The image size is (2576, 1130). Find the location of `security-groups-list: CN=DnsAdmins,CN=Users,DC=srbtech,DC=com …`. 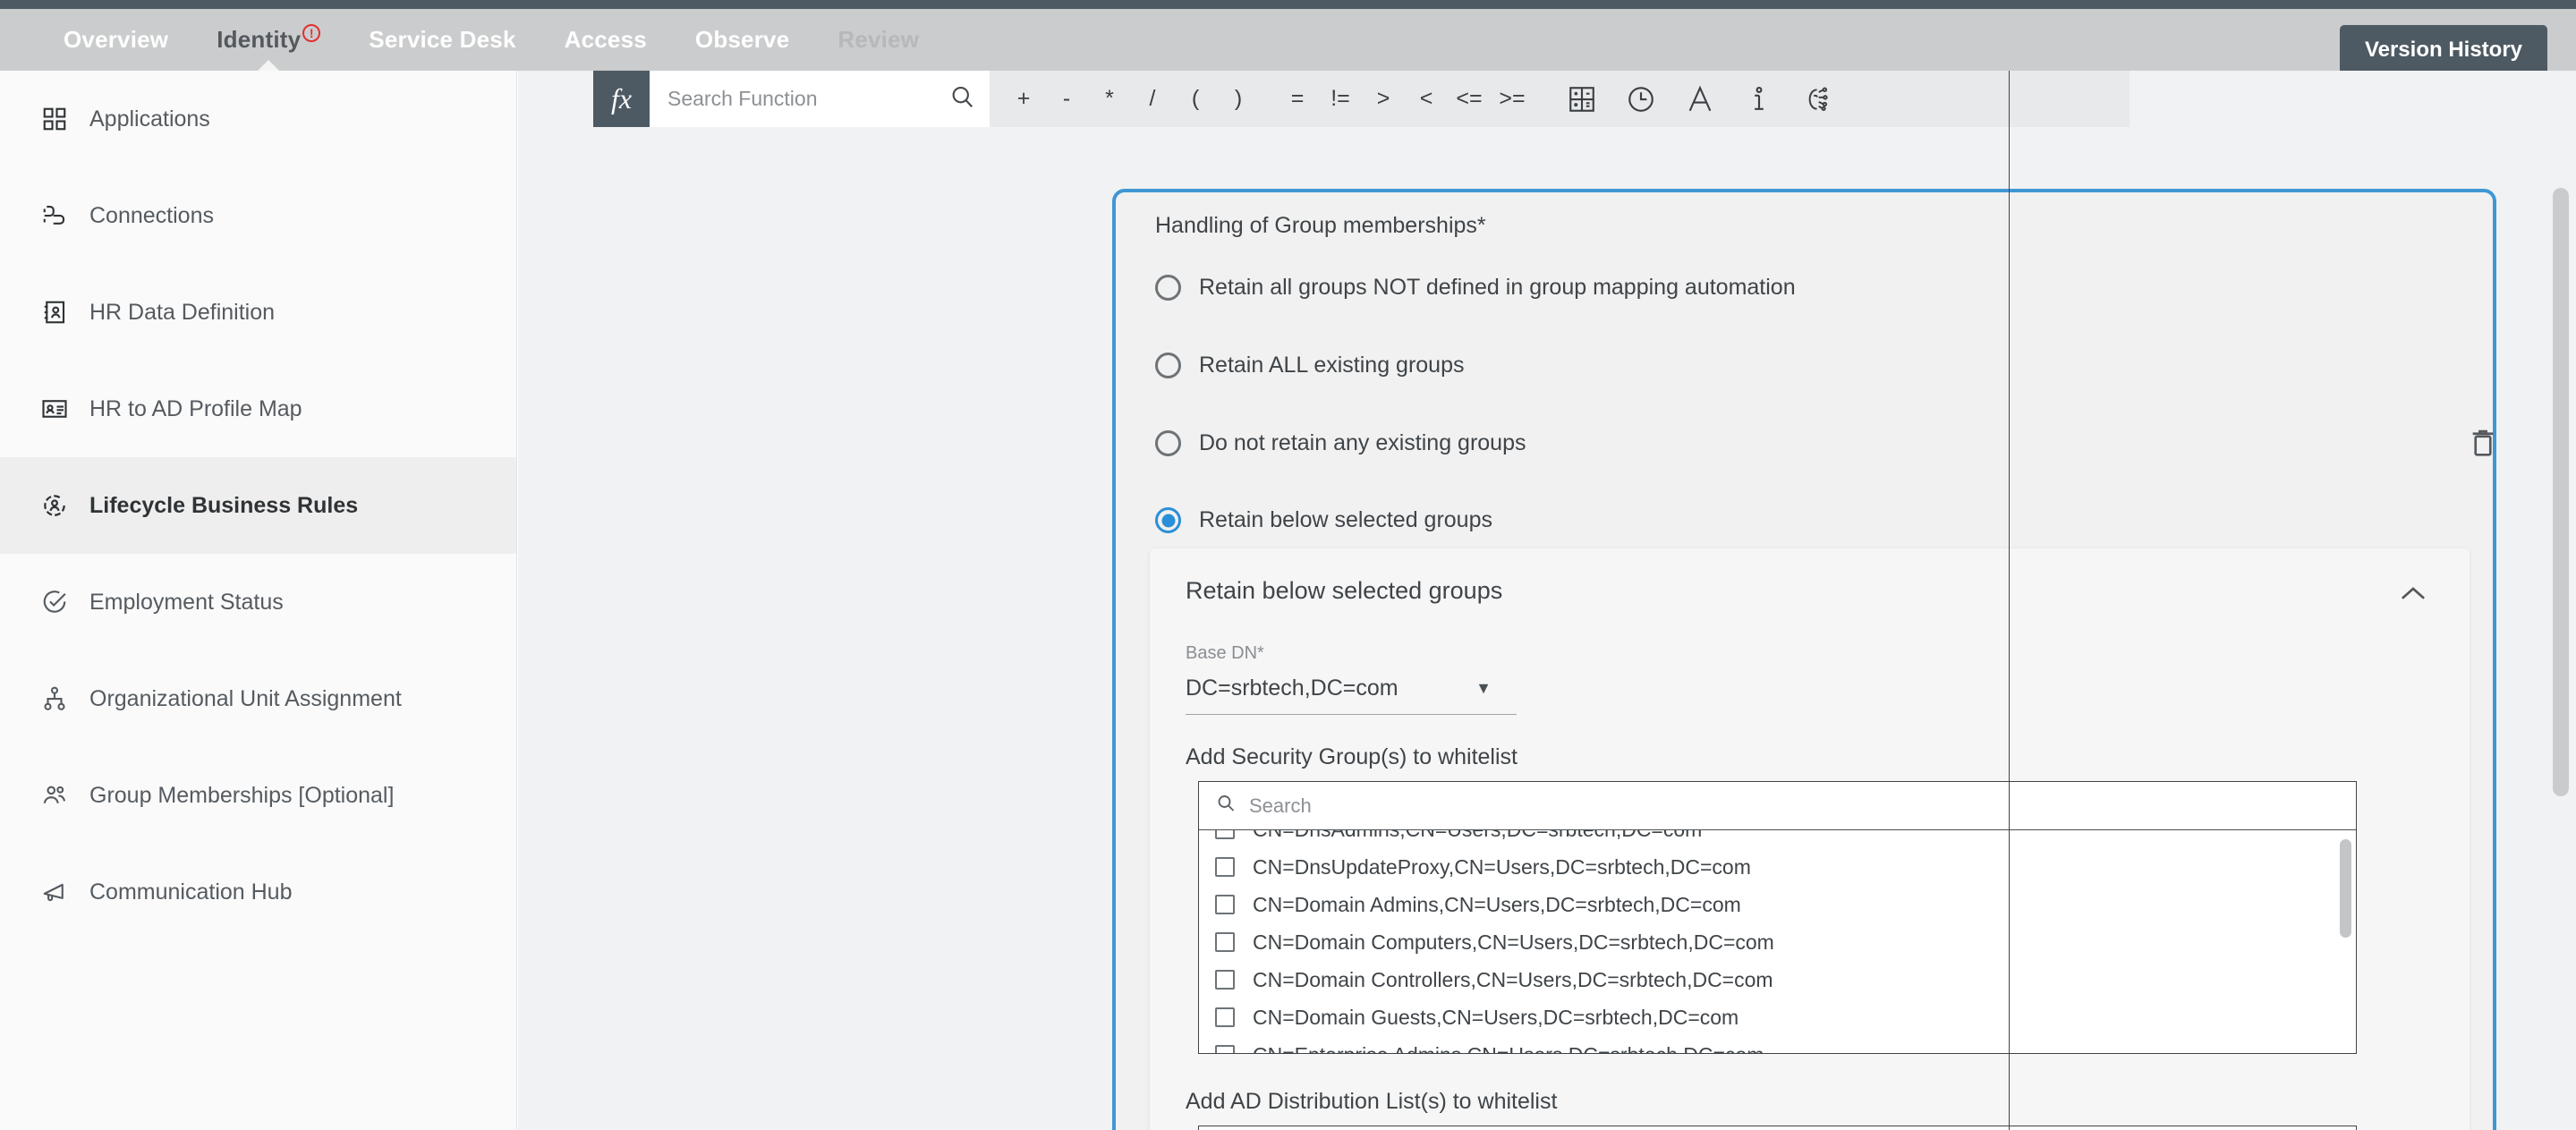

security-groups-list: CN=DnsAdmins,CN=Users,DC=srbtech,DC=com … is located at coordinates (1777, 942).